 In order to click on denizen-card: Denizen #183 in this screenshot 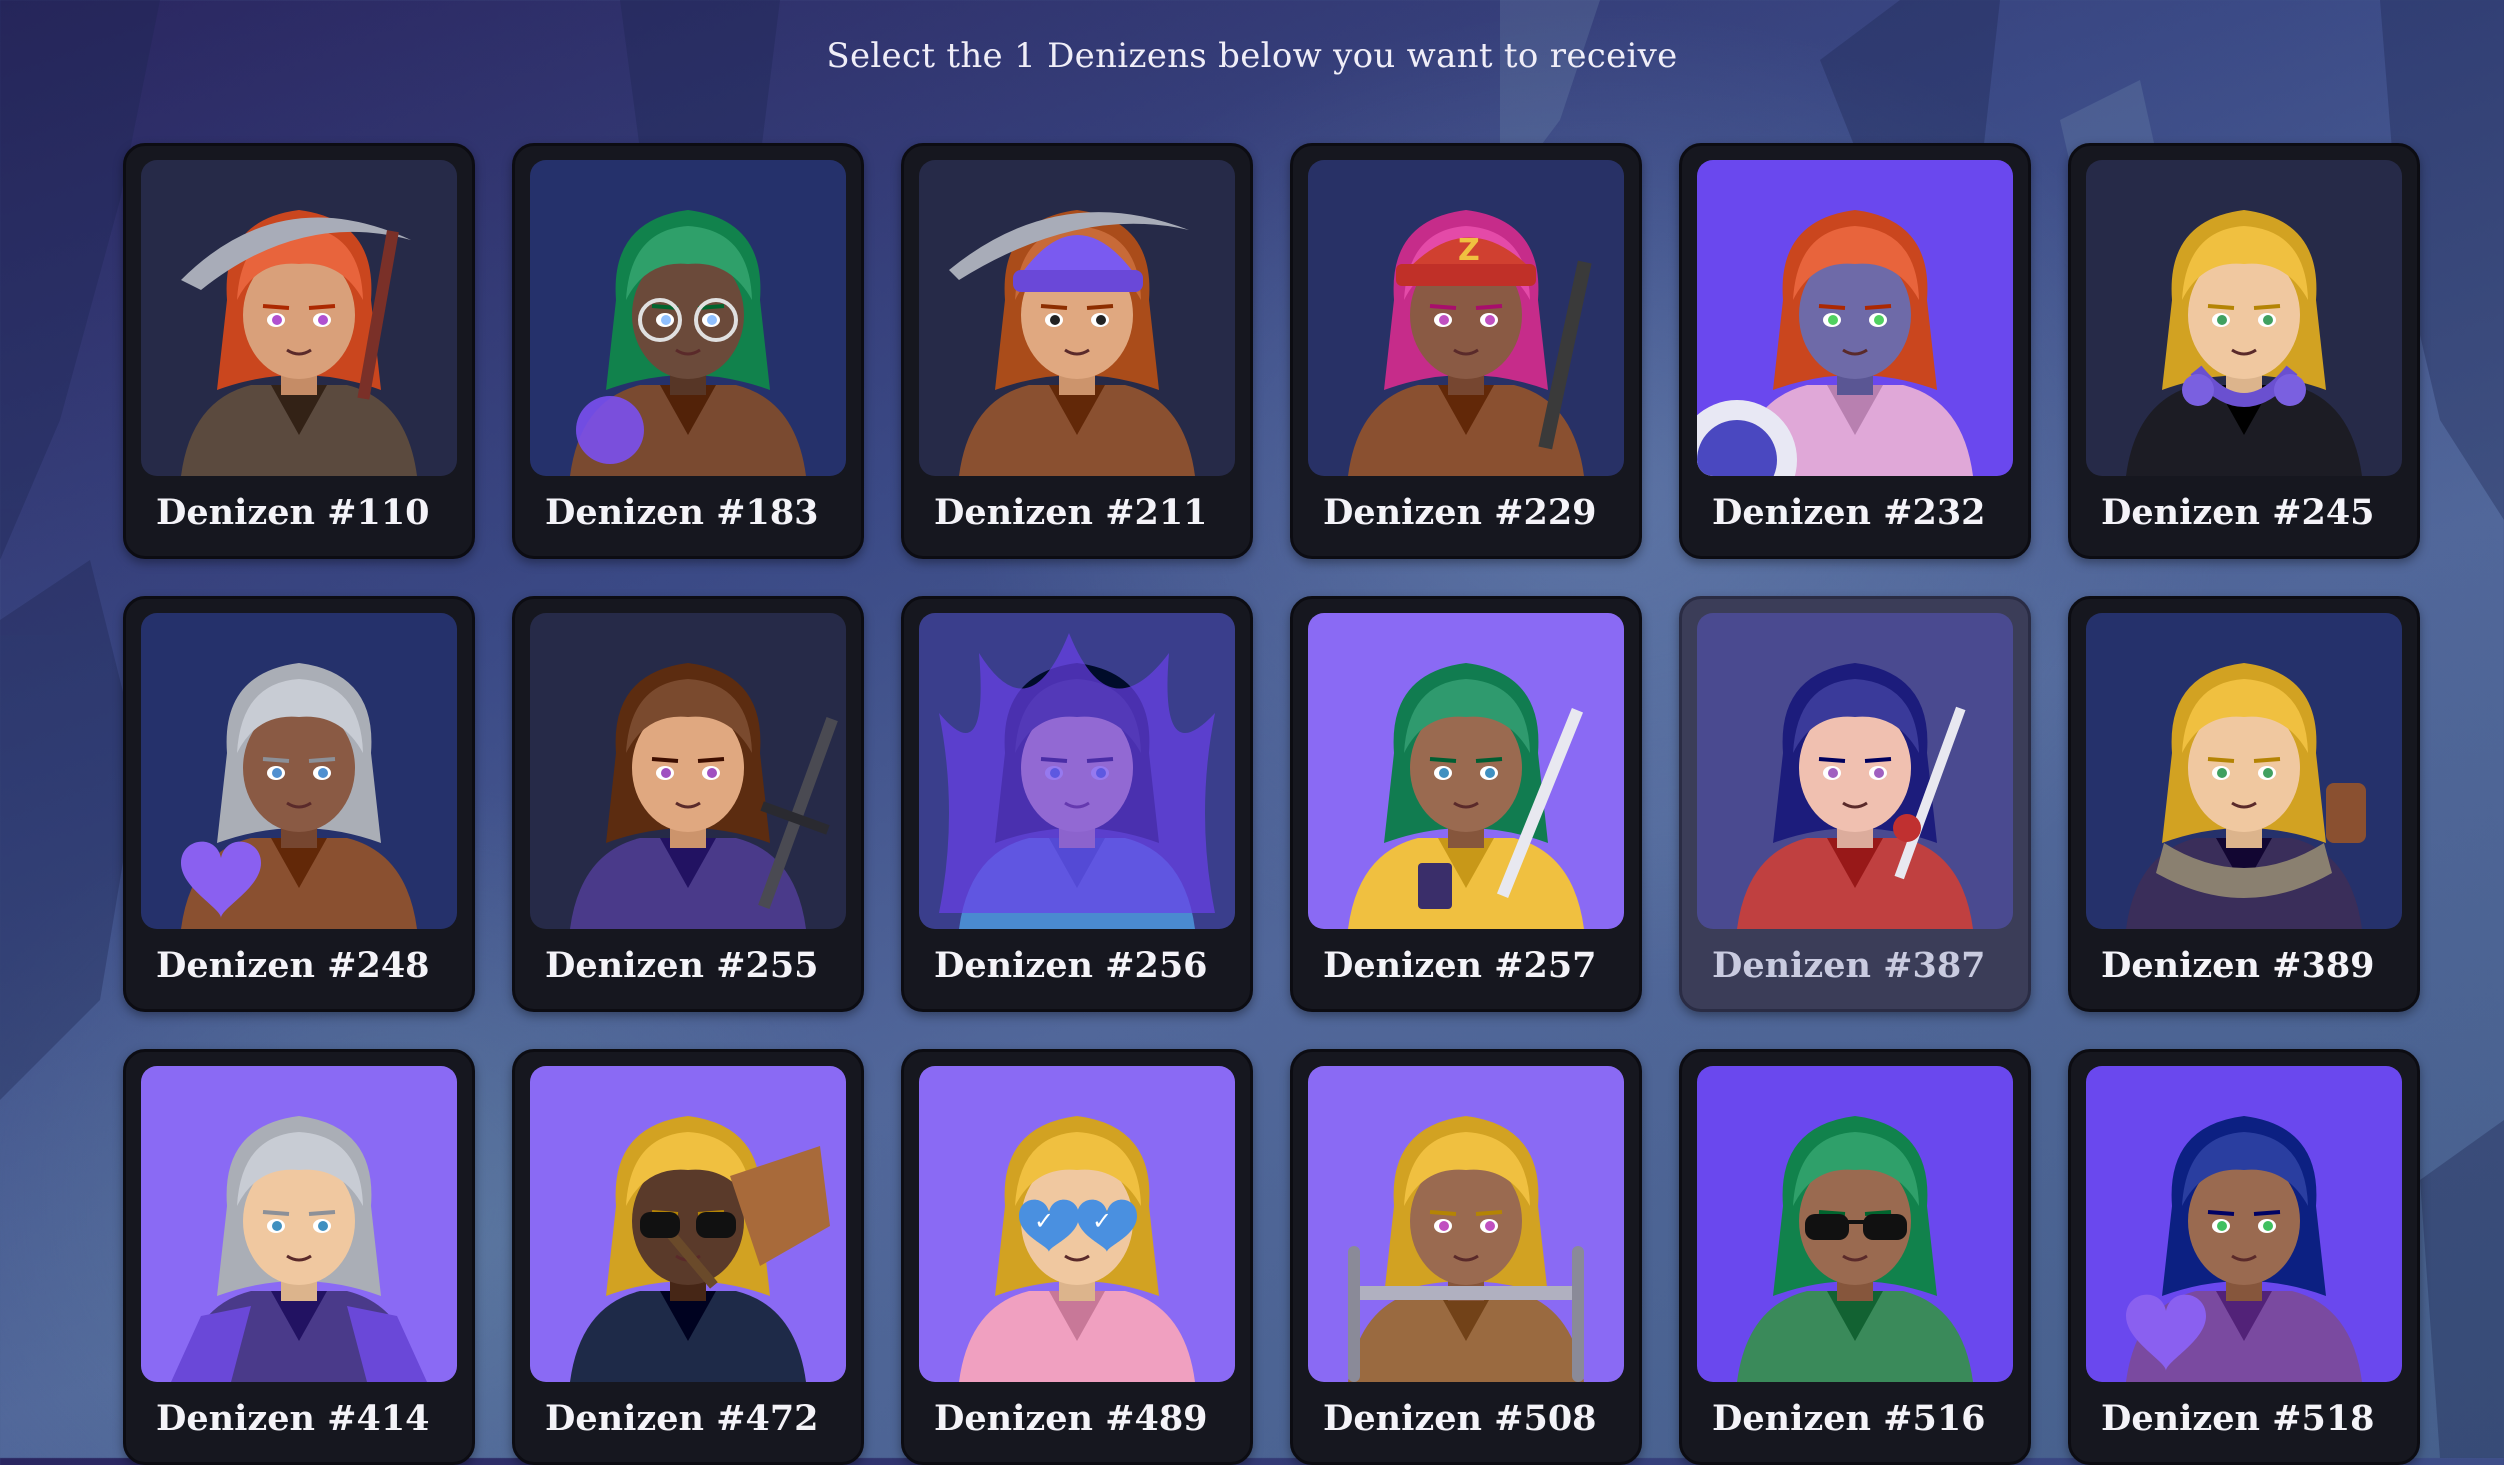, I will do `click(688, 351)`.